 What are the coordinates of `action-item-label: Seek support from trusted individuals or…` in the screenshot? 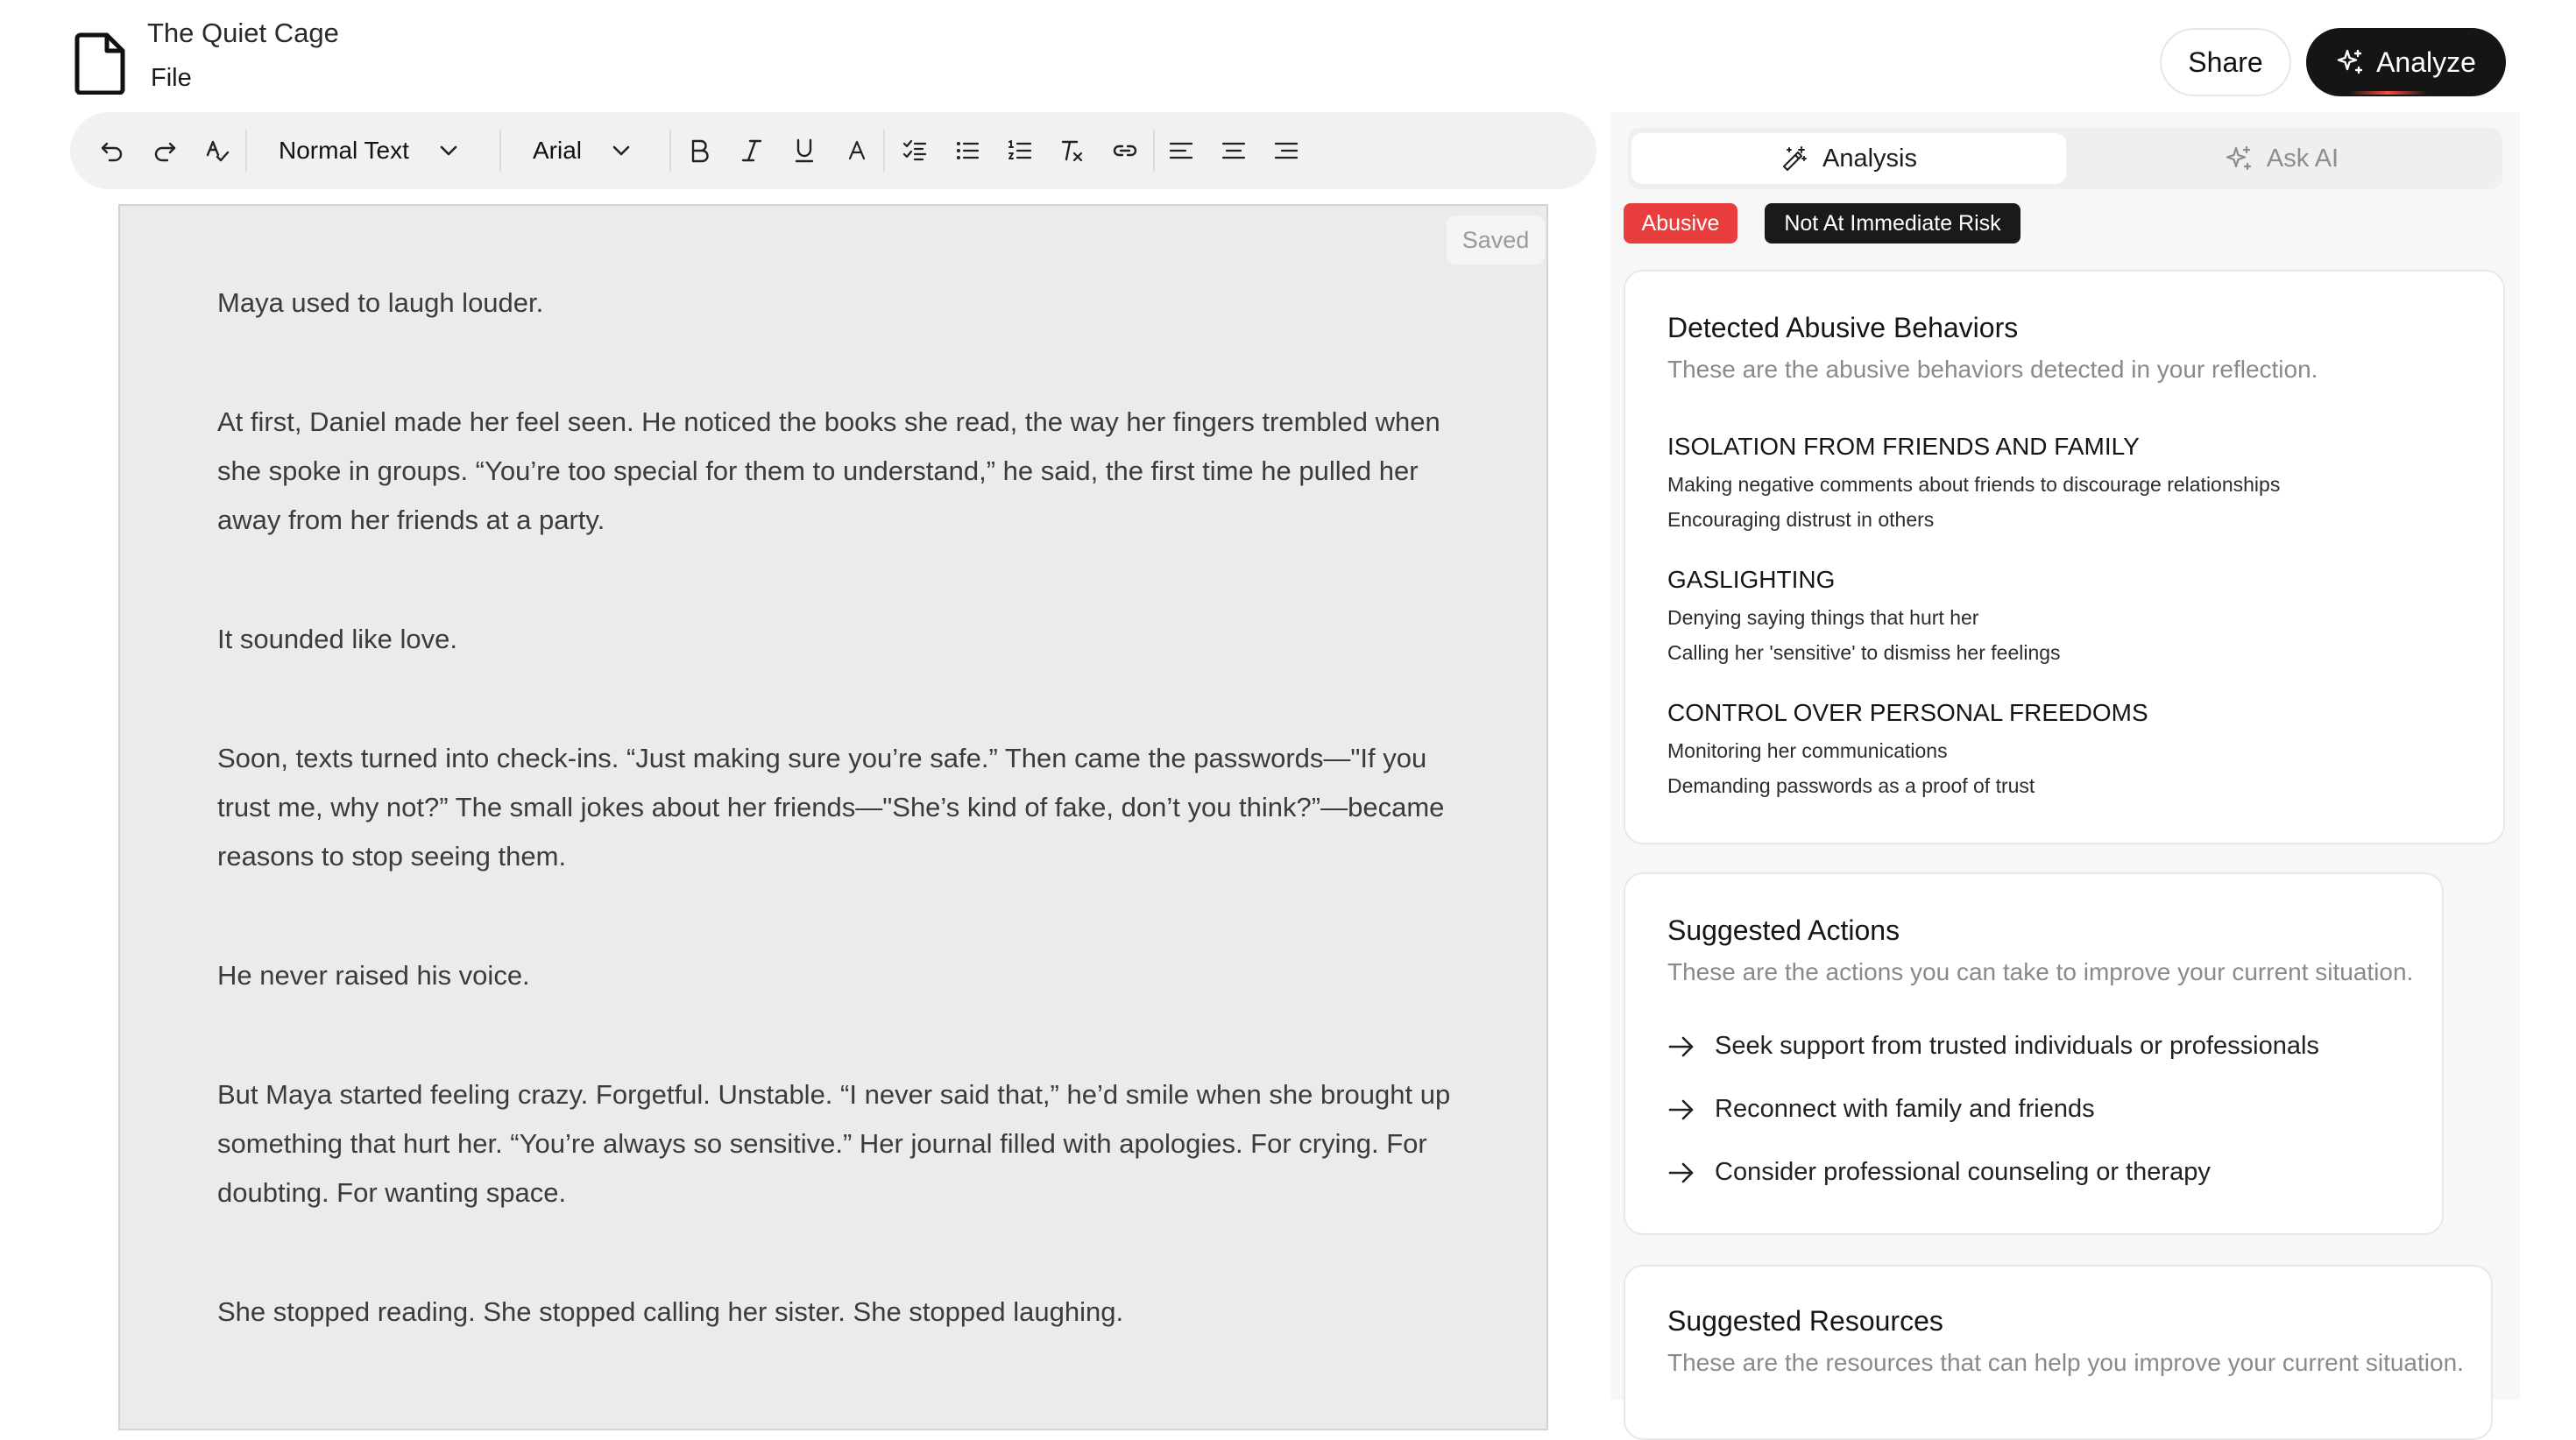 It's located at (2017, 1046).